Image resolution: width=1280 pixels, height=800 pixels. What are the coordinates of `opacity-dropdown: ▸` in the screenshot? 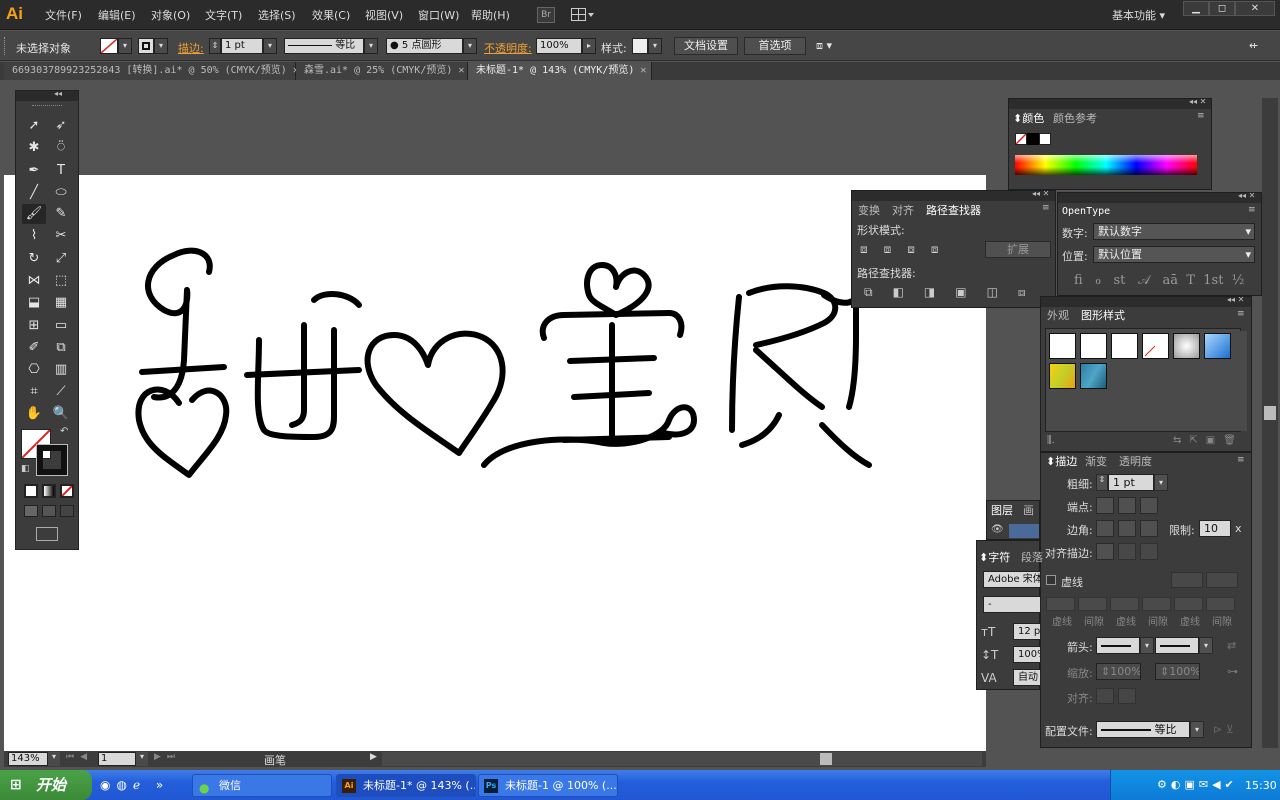 It's located at (589, 46).